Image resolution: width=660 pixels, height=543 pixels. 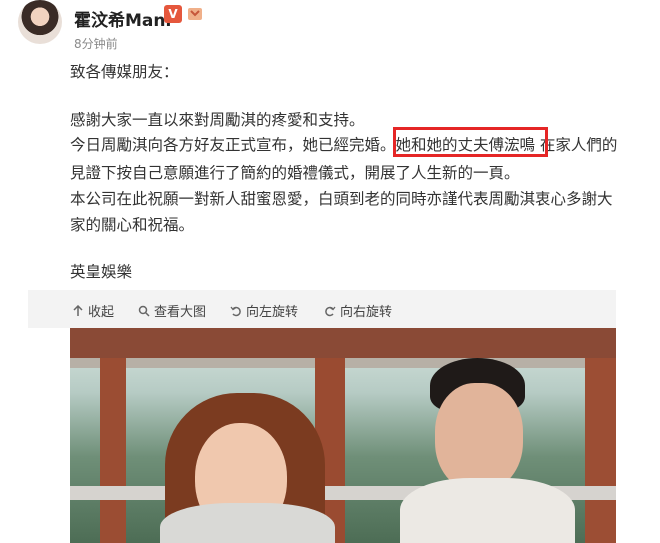 I want to click on collapse-label: 收起, so click(x=101, y=312).